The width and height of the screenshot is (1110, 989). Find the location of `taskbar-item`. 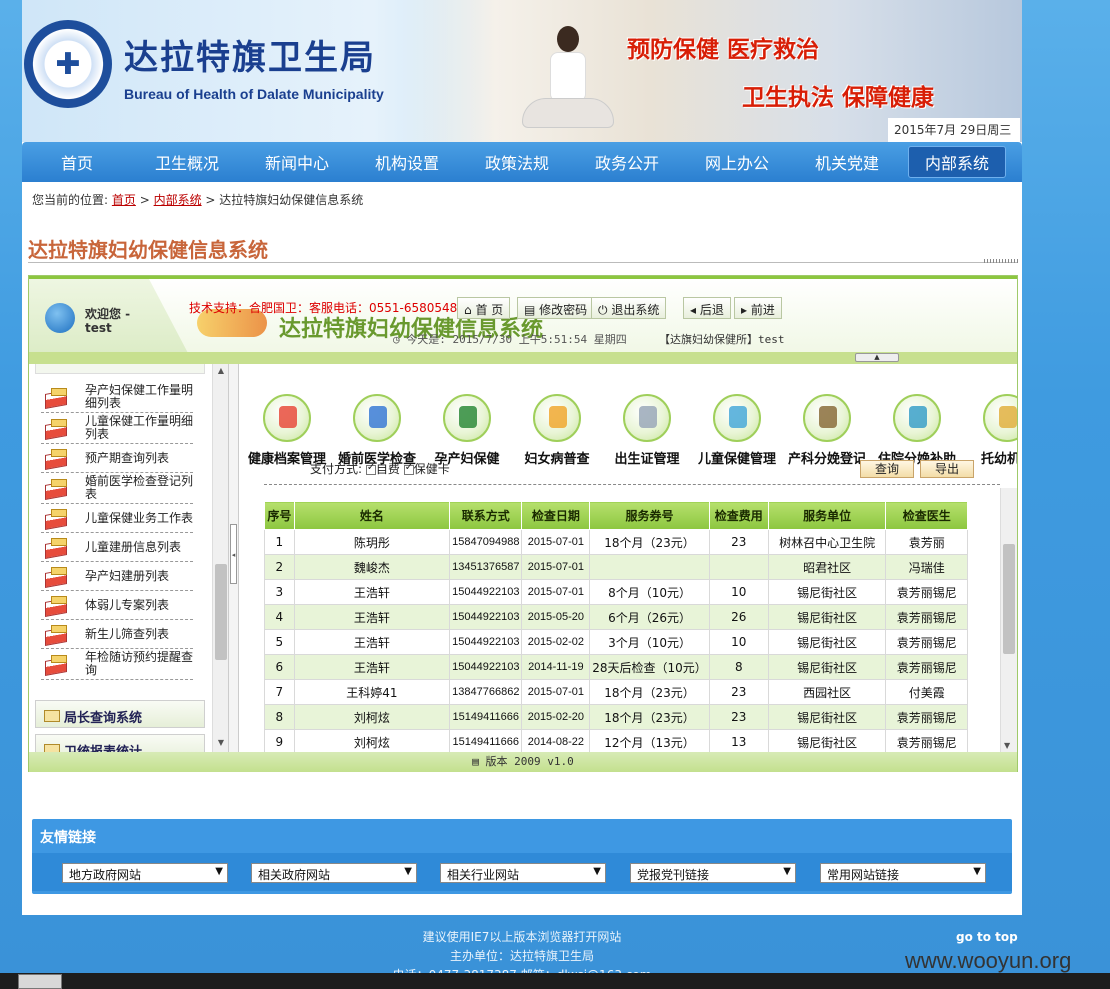

taskbar-item is located at coordinates (40, 981).